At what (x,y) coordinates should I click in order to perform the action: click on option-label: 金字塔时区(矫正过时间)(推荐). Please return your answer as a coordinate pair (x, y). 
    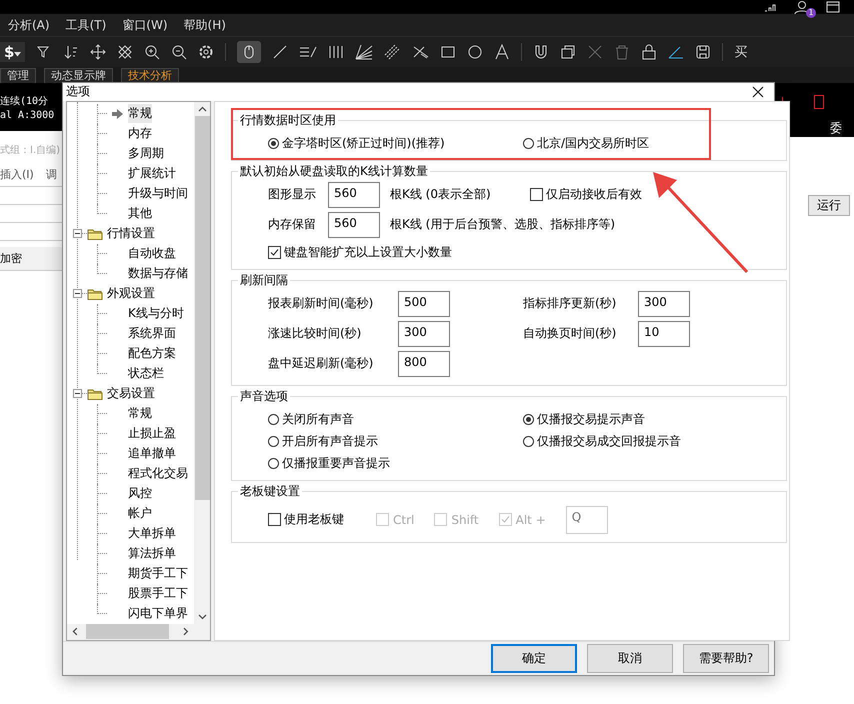
    Looking at the image, I should click on (363, 143).